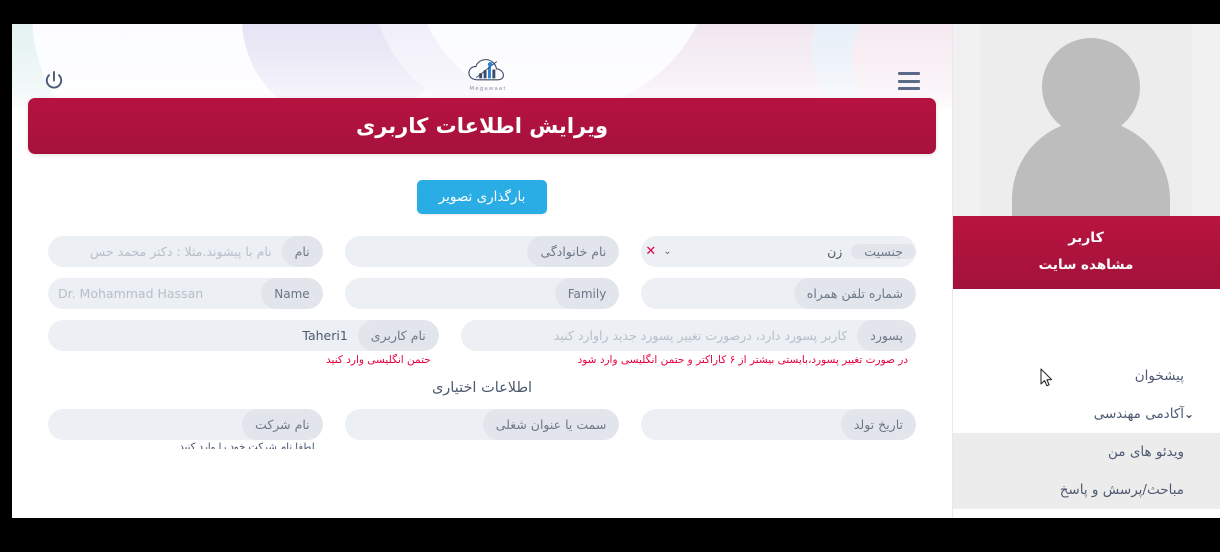  I want to click on name-input-group: نام, so click(185, 251).